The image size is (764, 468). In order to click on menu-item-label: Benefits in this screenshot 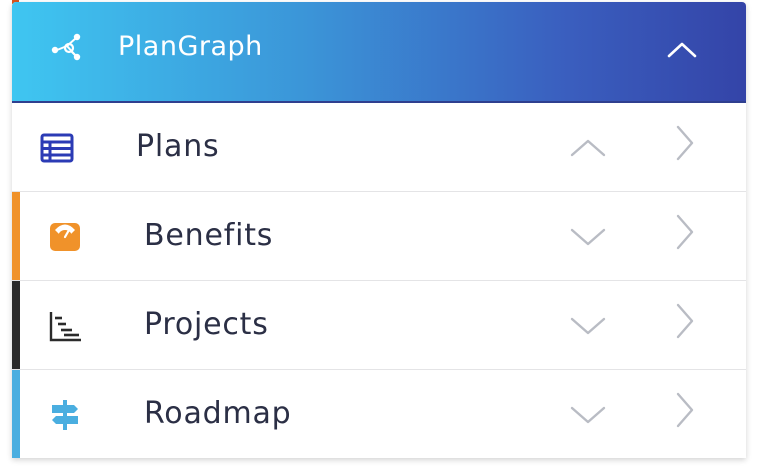, I will do `click(209, 235)`.